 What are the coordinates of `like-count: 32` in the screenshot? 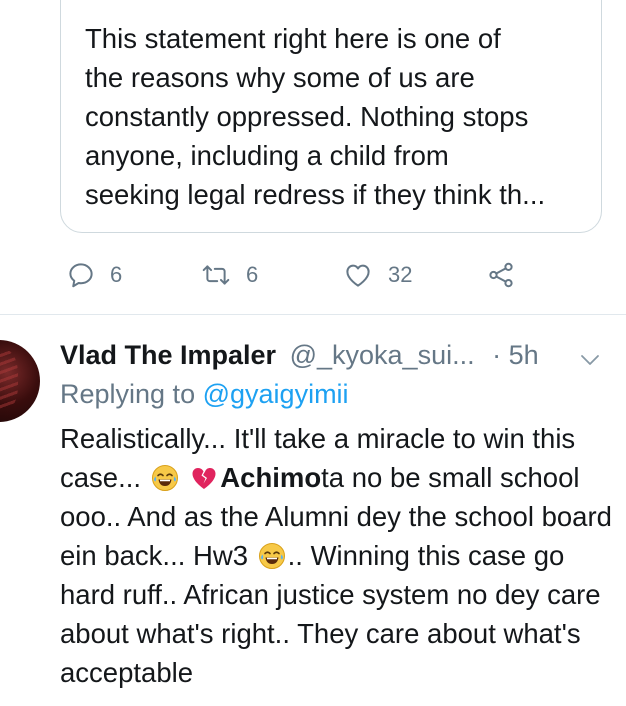 It's located at (400, 274).